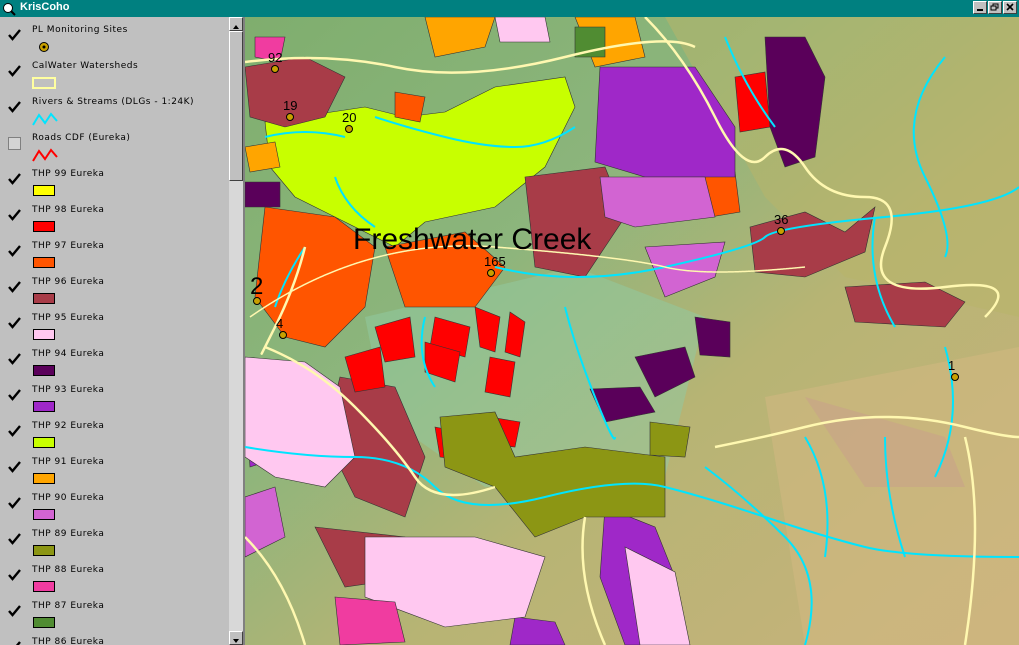 This screenshot has height=645, width=1019. Describe the element at coordinates (114, 471) in the screenshot. I see `legend-layer: THP 91 Eureka` at that location.